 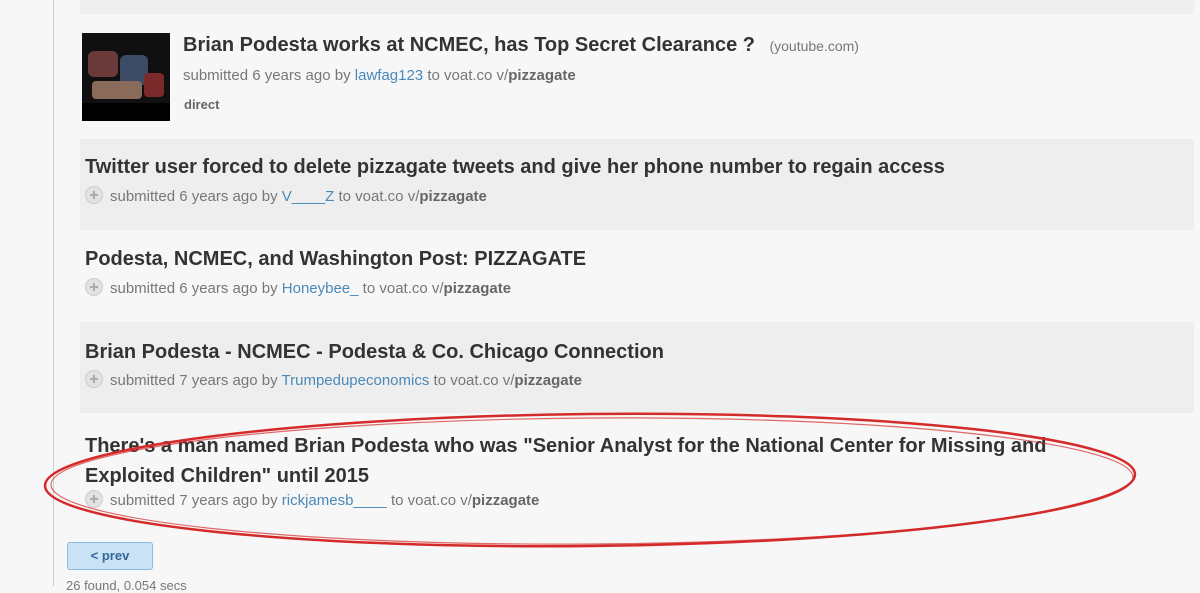 What do you see at coordinates (334, 500) in the screenshot?
I see `post-author-link: rickjamesb____` at bounding box center [334, 500].